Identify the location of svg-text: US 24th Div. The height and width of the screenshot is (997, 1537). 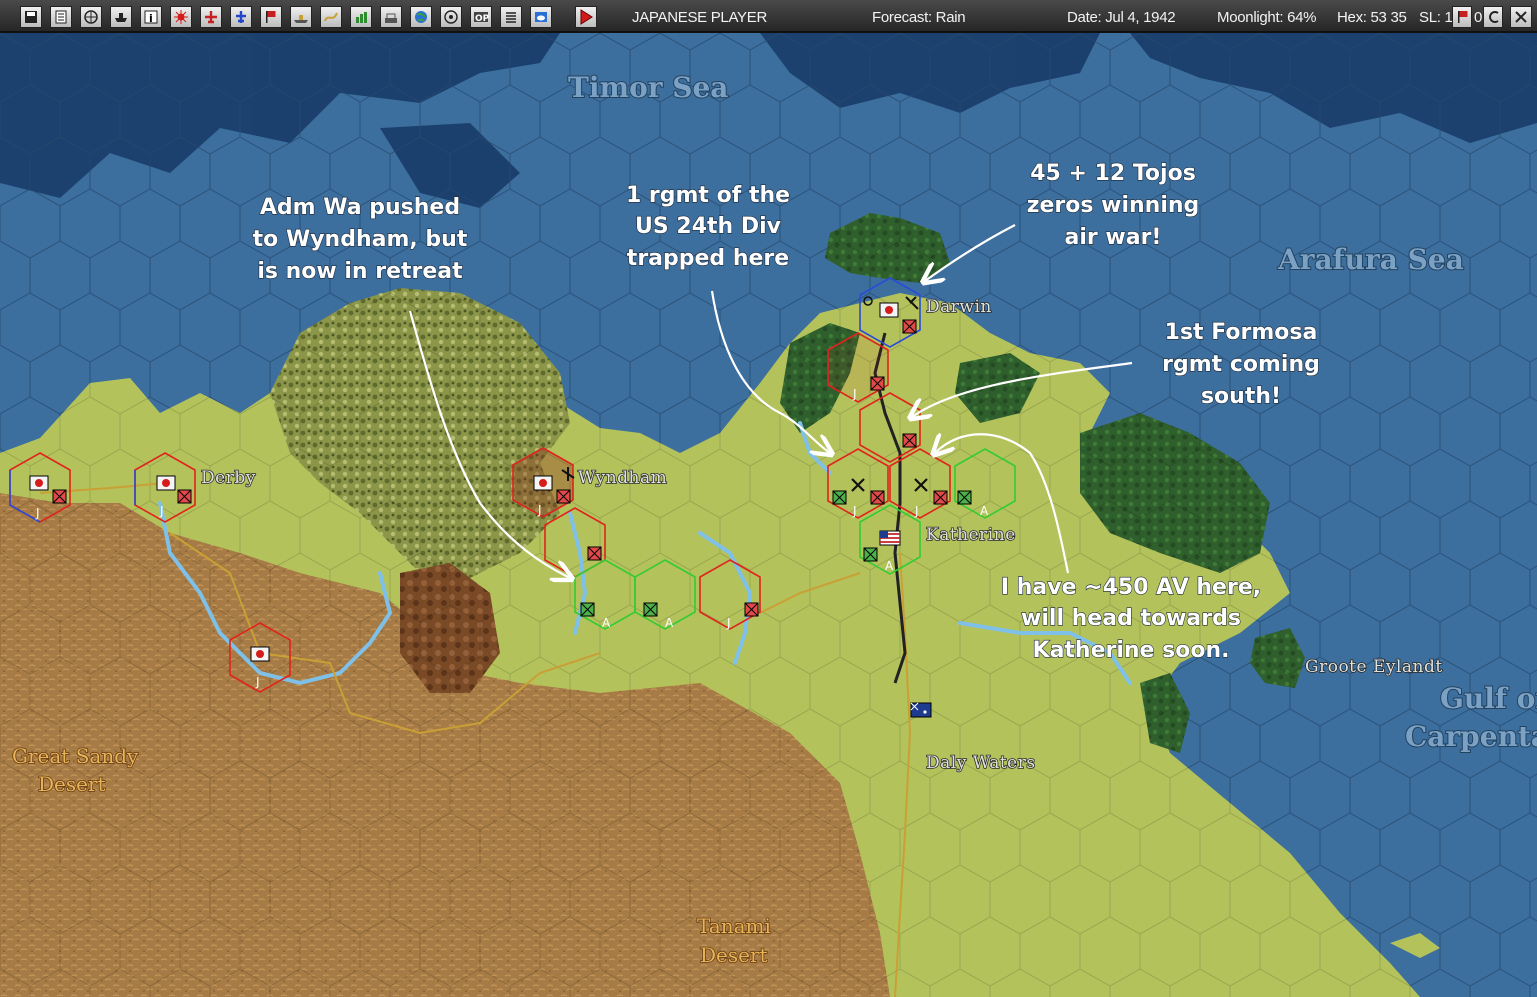
(708, 226).